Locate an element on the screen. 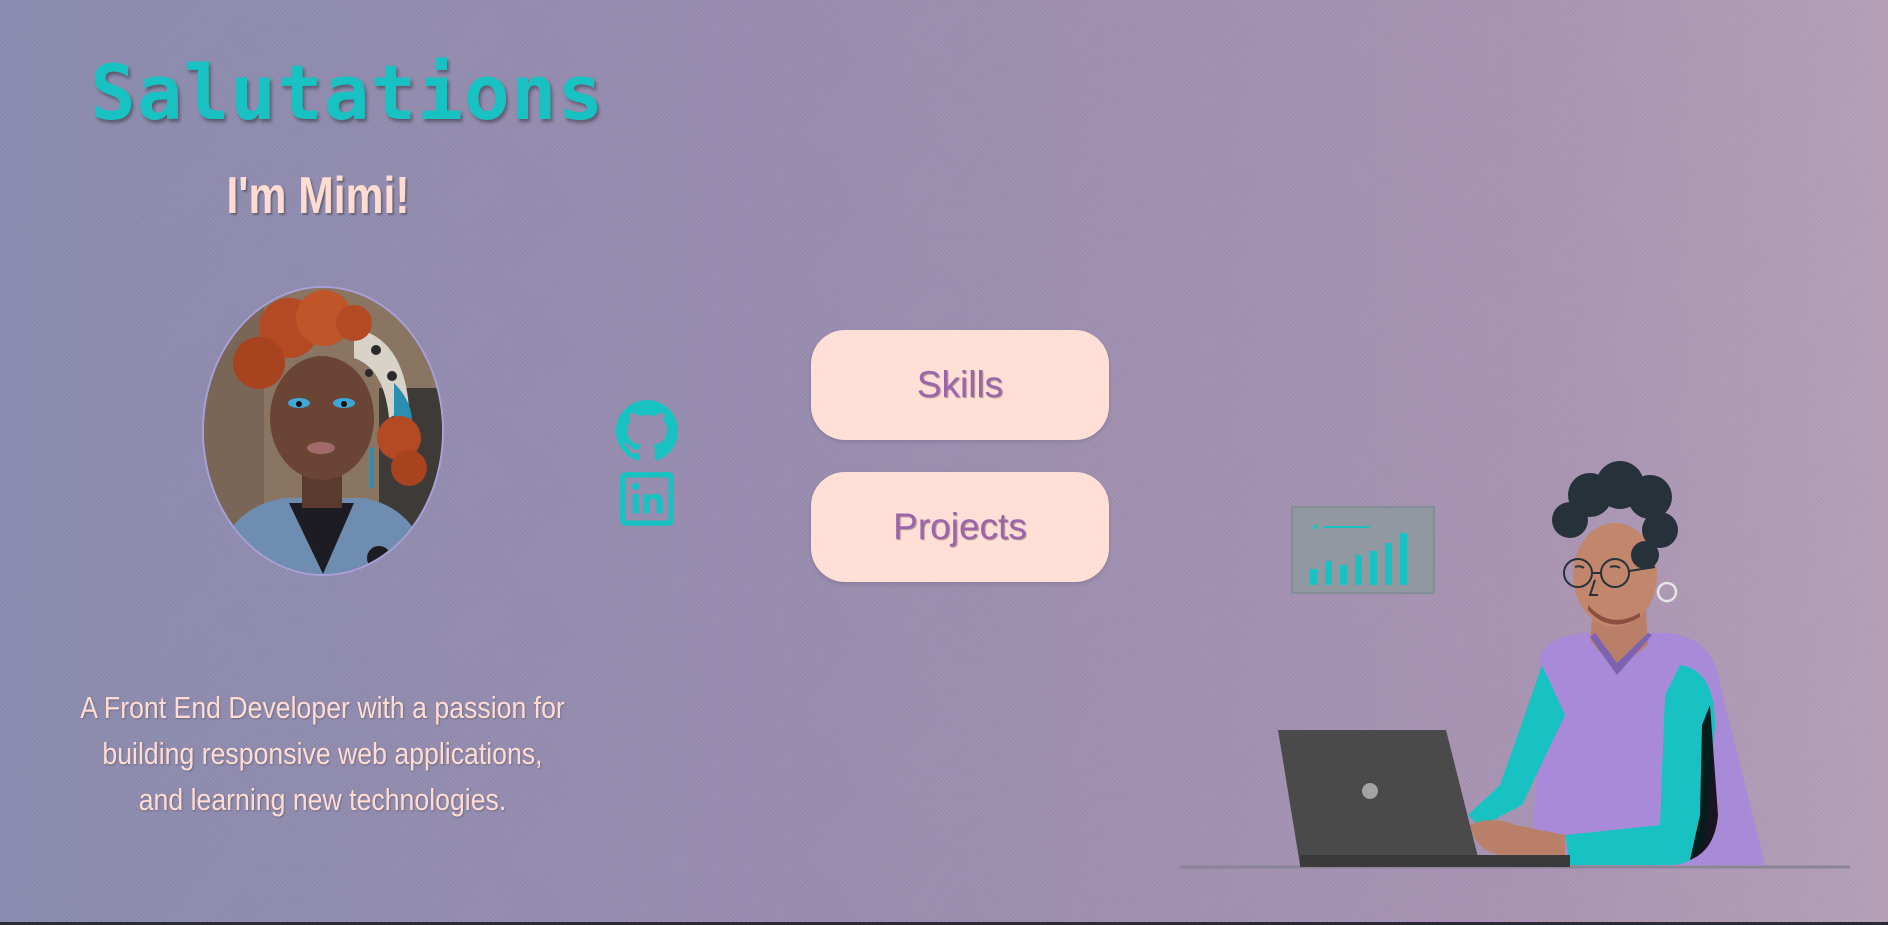 This screenshot has height=925, width=1888. linkedin-link is located at coordinates (647, 499).